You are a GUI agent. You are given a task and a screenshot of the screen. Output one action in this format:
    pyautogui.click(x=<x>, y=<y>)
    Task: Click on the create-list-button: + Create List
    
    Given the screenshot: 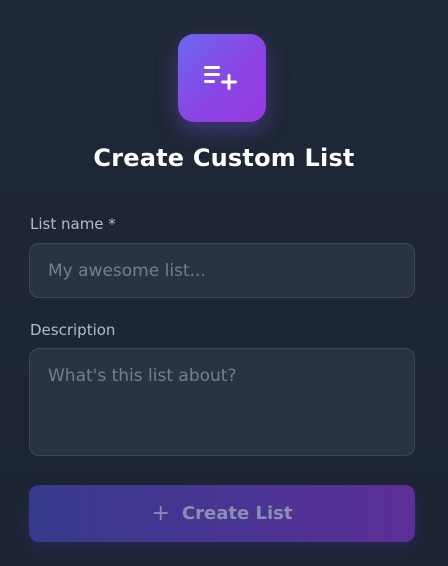 What is the action you would take?
    pyautogui.click(x=222, y=513)
    